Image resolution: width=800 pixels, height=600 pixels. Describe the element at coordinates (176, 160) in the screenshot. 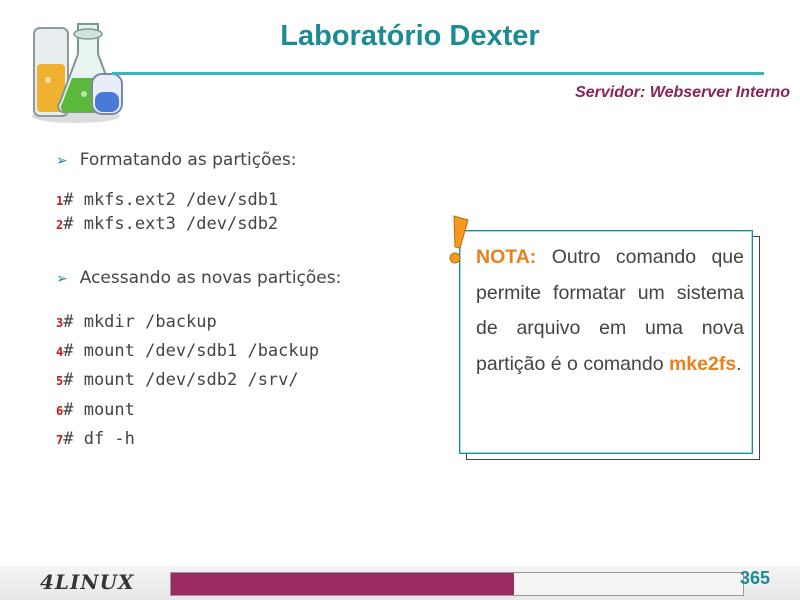

I see `section-heading-format: ➢ Formatando as partições:` at that location.